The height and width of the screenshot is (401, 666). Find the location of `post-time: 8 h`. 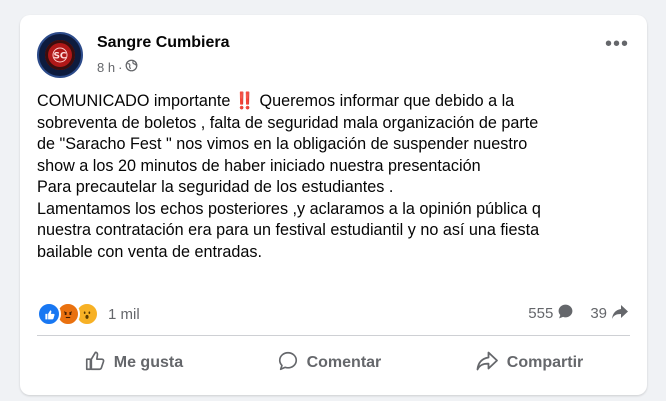

post-time: 8 h is located at coordinates (106, 67).